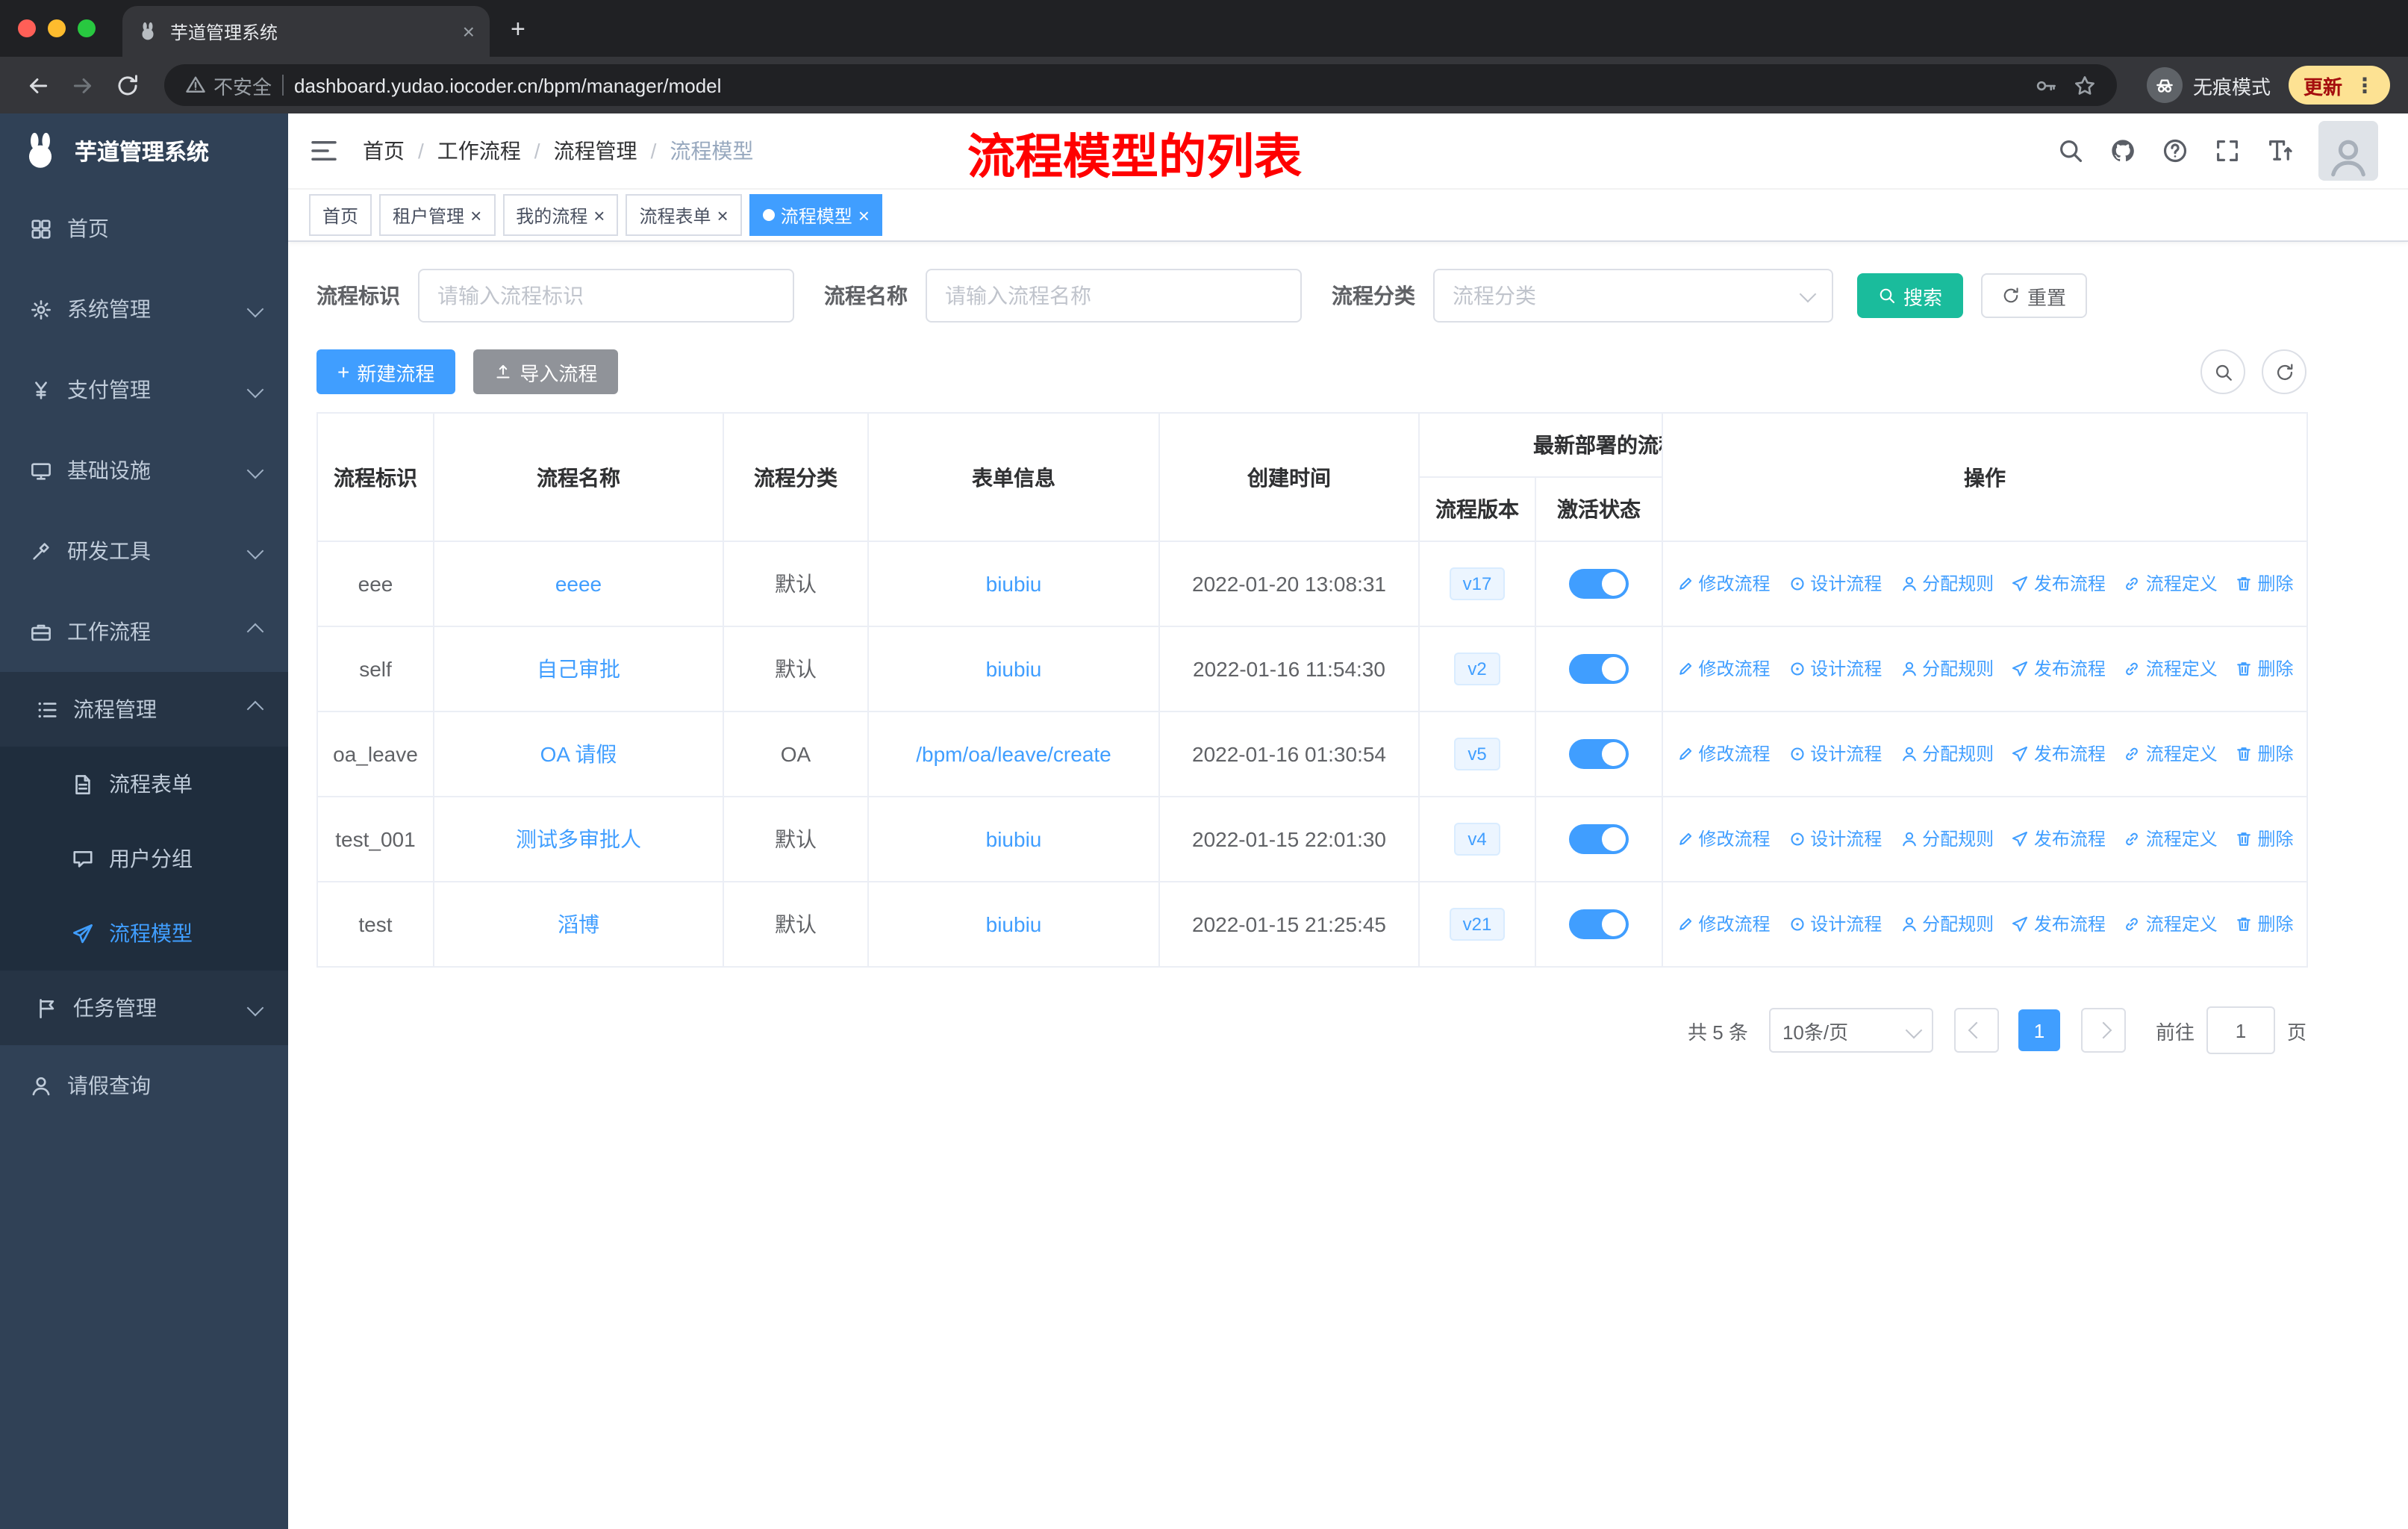 This screenshot has height=1529, width=2408. What do you see at coordinates (384, 151) in the screenshot?
I see `breadcrumb-home: 首页` at bounding box center [384, 151].